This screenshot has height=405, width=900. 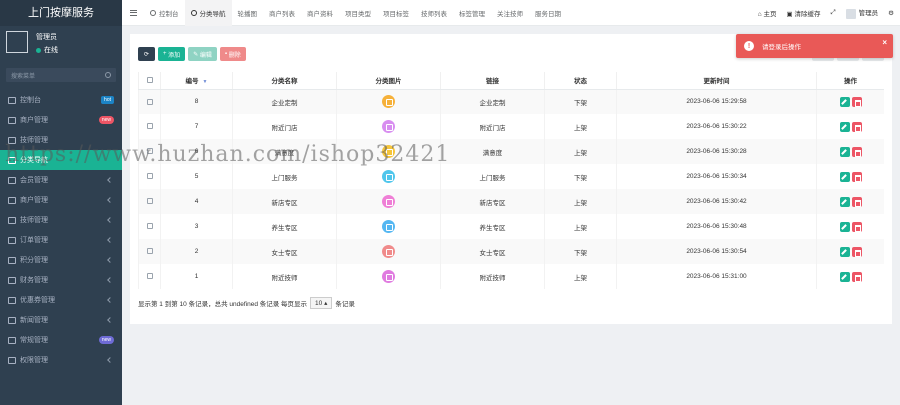 I want to click on sidebar-item-points: 积分管理, so click(x=61, y=260).